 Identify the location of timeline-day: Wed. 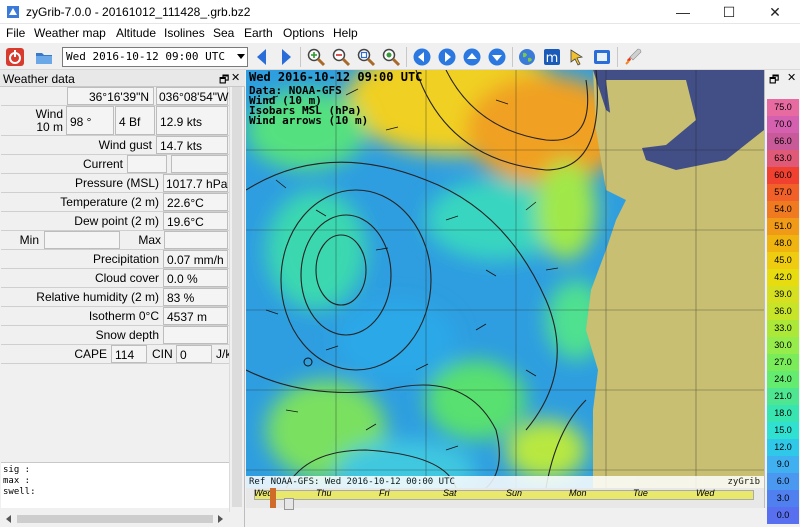
(705, 493).